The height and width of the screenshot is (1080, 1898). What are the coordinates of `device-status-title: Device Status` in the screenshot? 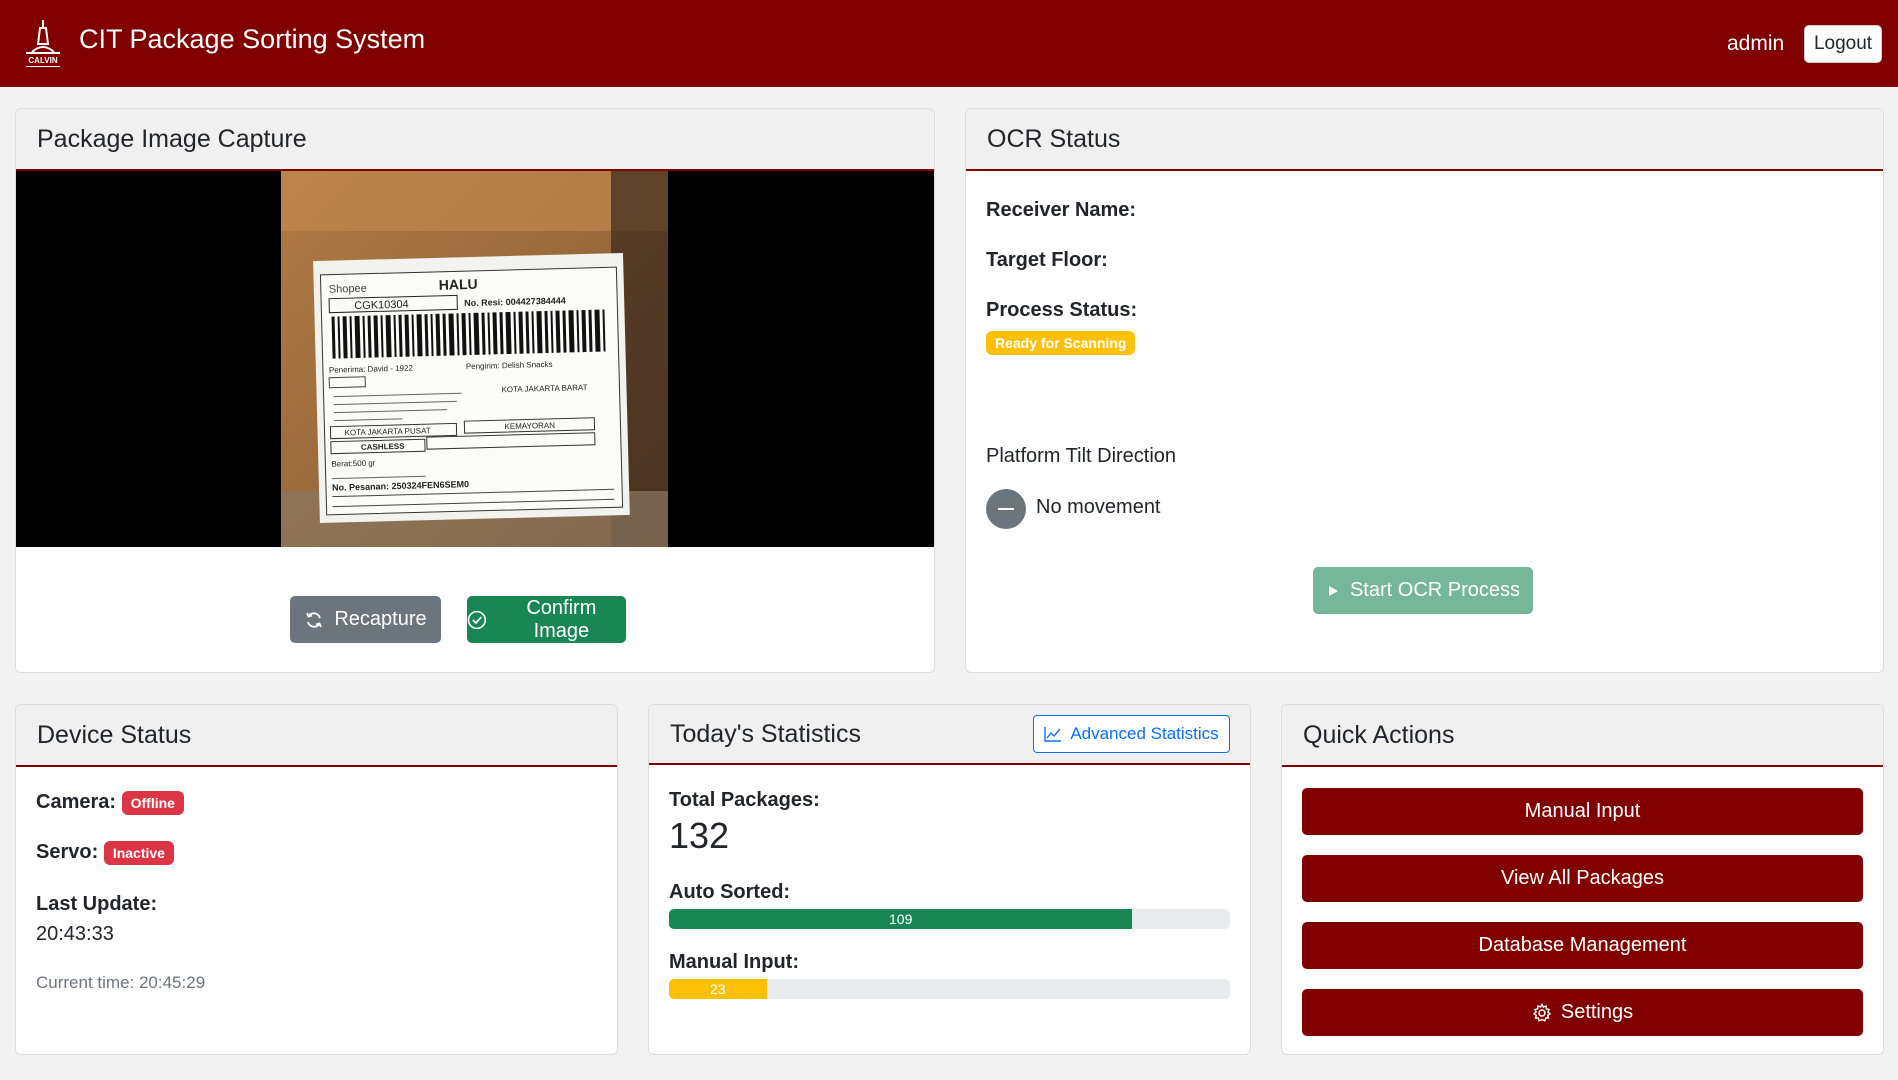 It's located at (316, 736).